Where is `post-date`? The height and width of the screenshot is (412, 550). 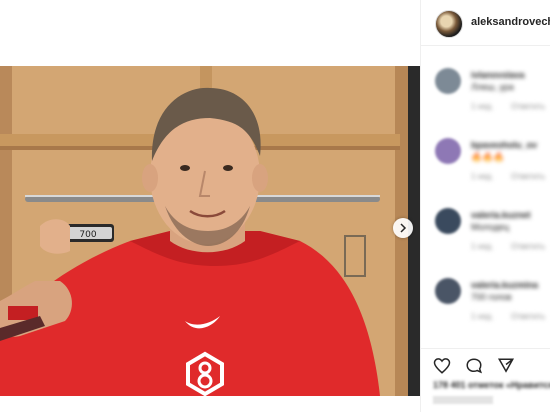
post-date is located at coordinates (463, 400).